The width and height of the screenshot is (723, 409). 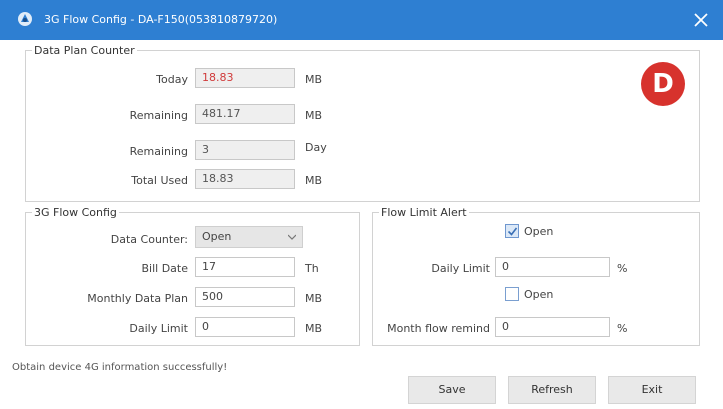 I want to click on today-unit: MB, so click(x=314, y=79).